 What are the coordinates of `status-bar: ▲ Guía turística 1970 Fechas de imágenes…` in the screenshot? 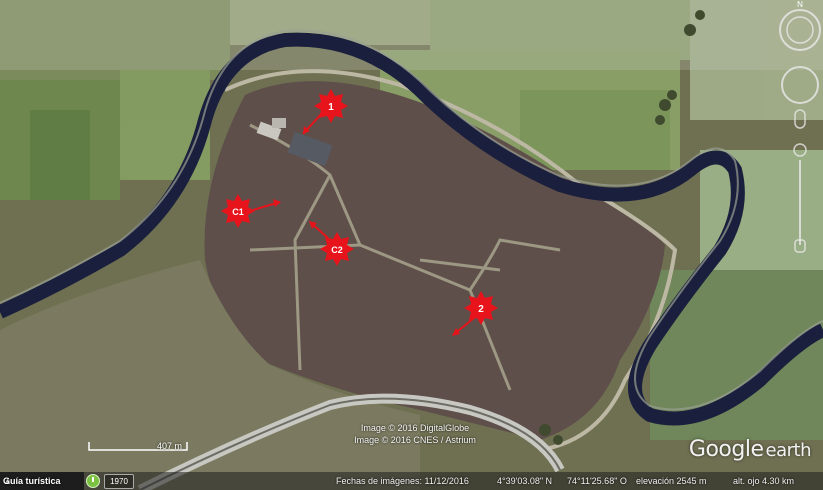 It's located at (411, 481).